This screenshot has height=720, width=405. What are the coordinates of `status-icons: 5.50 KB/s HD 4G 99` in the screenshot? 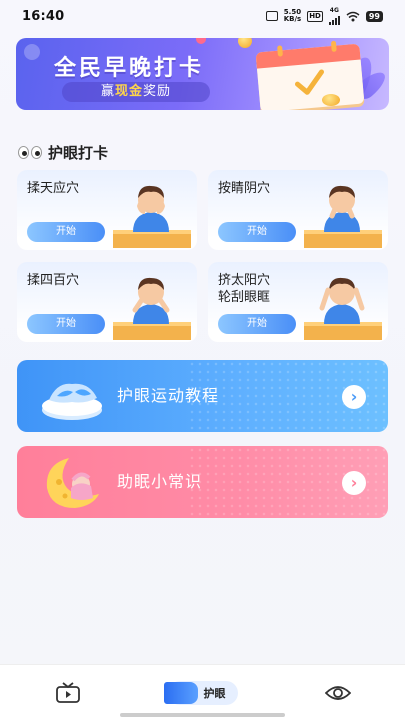 It's located at (324, 16).